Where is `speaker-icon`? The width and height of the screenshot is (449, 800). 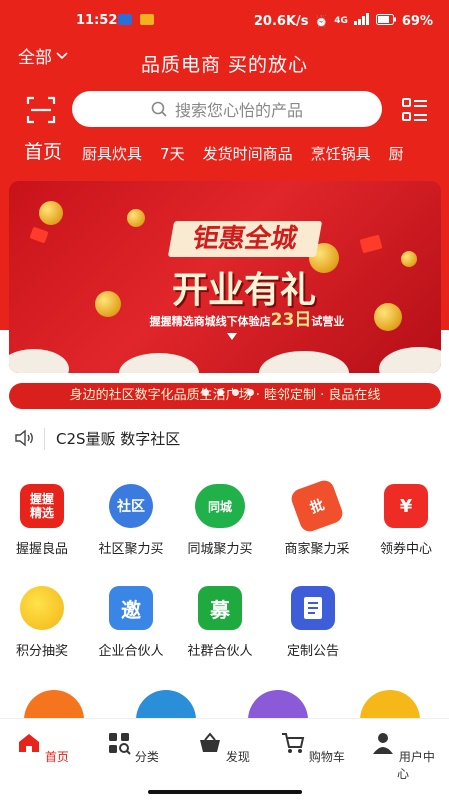 speaker-icon is located at coordinates (24, 438).